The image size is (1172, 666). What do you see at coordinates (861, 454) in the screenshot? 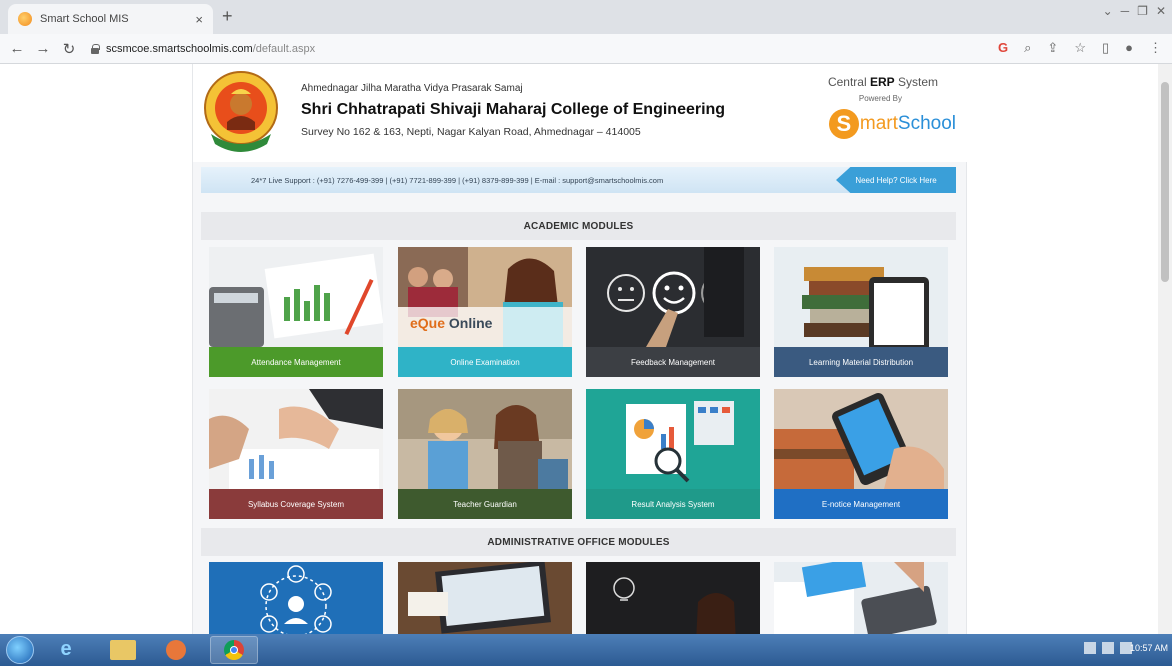
I see `module-tile-enotice: E-notice Management` at bounding box center [861, 454].